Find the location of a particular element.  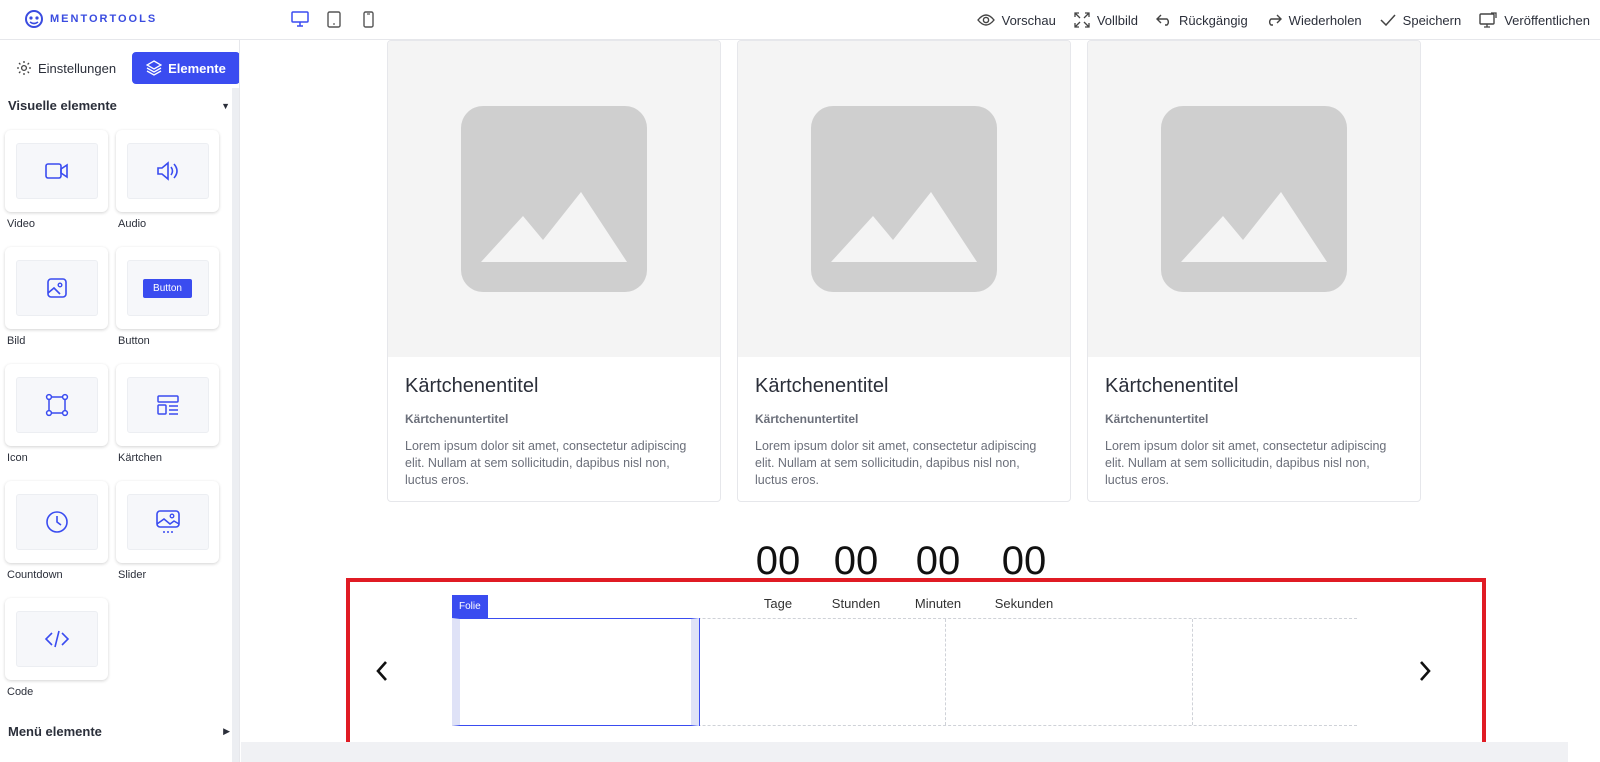

publish-monitor-icon is located at coordinates (1488, 20).